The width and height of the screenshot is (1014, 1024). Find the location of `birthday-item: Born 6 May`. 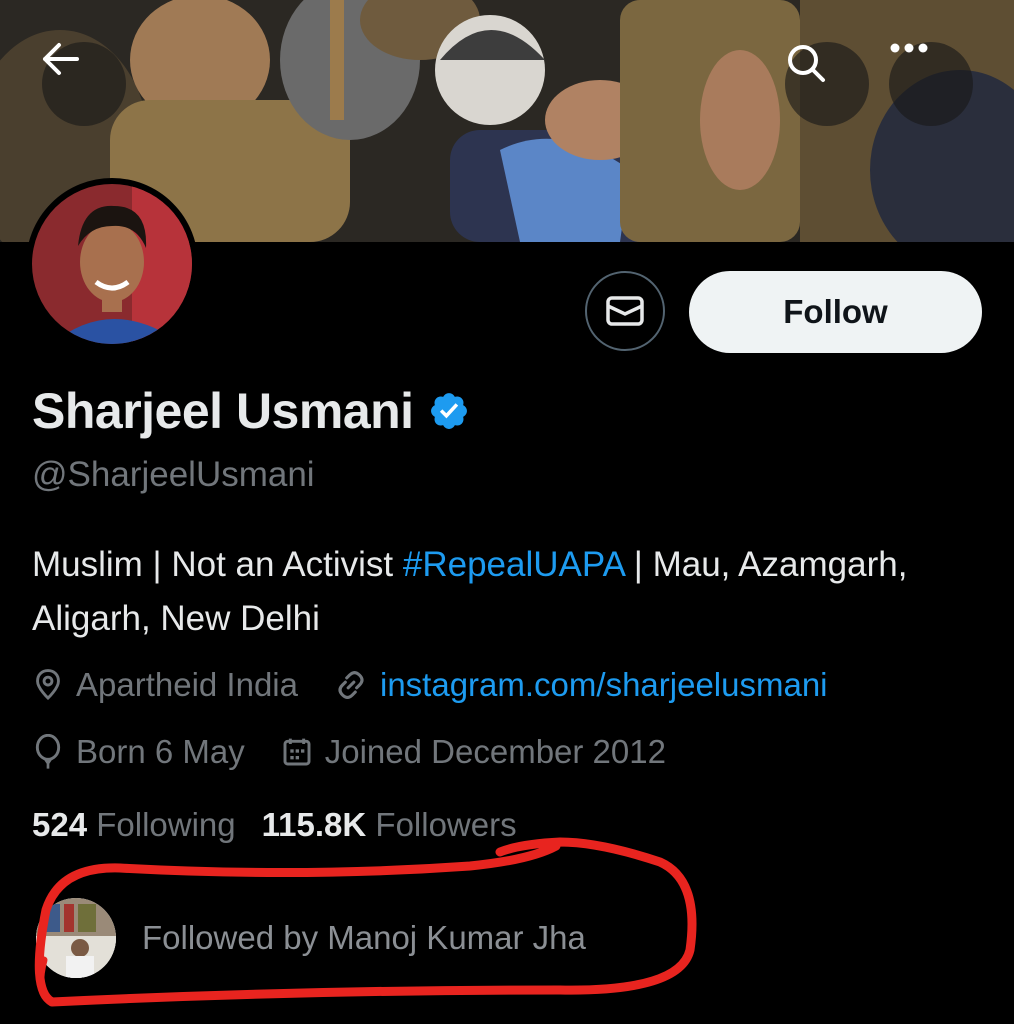

birthday-item: Born 6 May is located at coordinates (138, 752).